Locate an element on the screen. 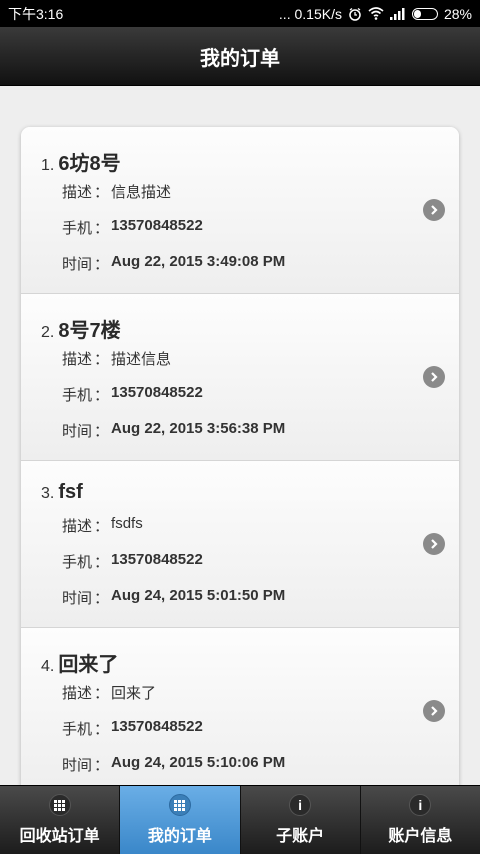 This screenshot has height=854, width=480. wifi-icon is located at coordinates (376, 13).